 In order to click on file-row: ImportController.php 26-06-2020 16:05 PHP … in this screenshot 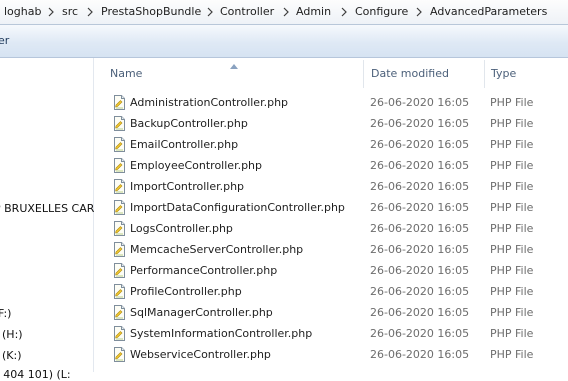, I will do `click(331, 186)`.